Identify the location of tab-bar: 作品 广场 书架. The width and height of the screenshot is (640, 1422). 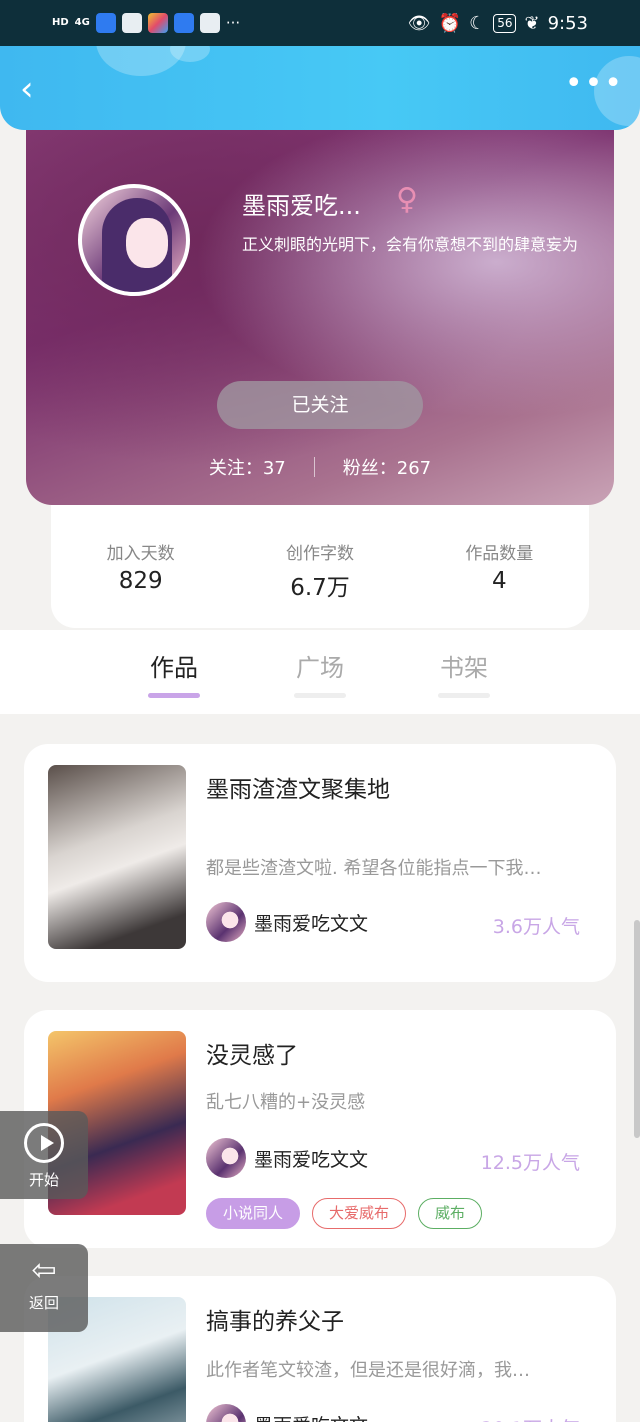
(320, 672).